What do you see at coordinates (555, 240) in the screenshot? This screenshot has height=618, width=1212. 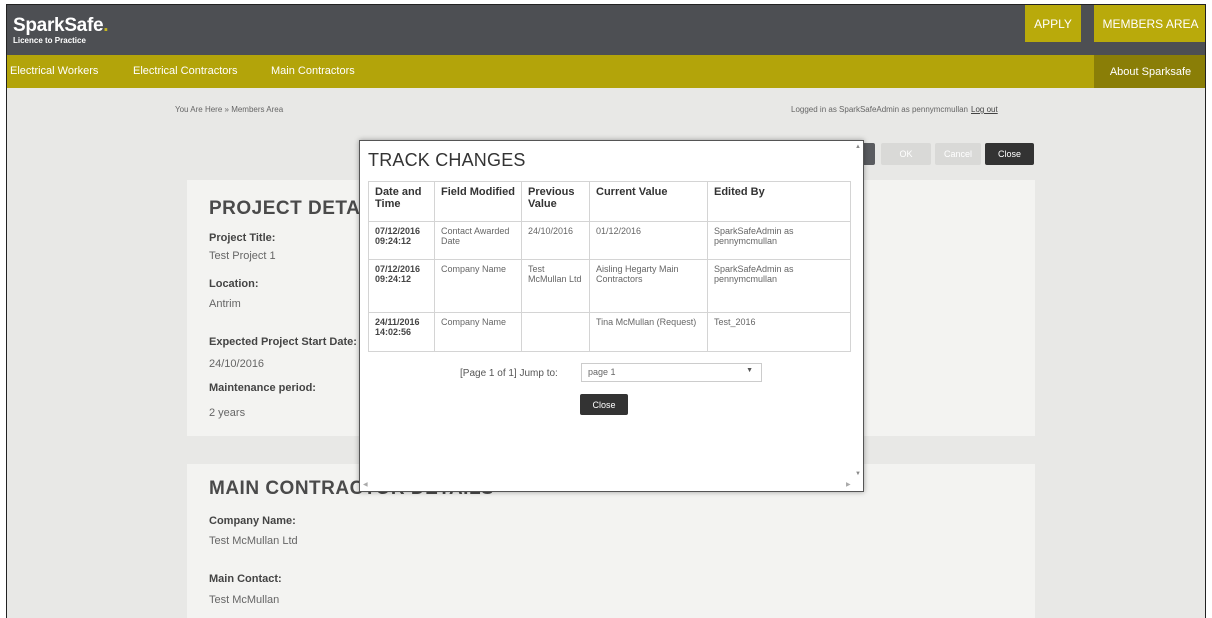 I see `cell-previous: 24/10/2016` at bounding box center [555, 240].